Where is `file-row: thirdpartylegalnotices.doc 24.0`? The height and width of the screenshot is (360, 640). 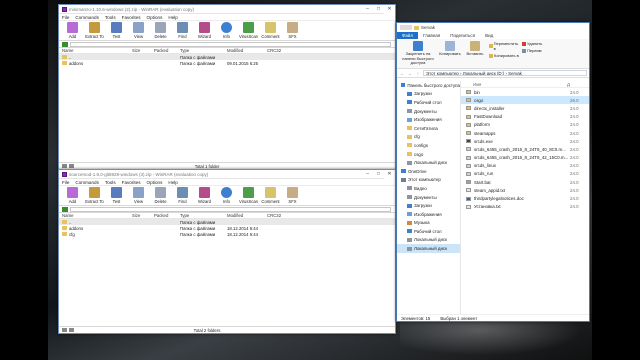 file-row: thirdpartylegalnotices.doc 24.0 is located at coordinates (525, 198).